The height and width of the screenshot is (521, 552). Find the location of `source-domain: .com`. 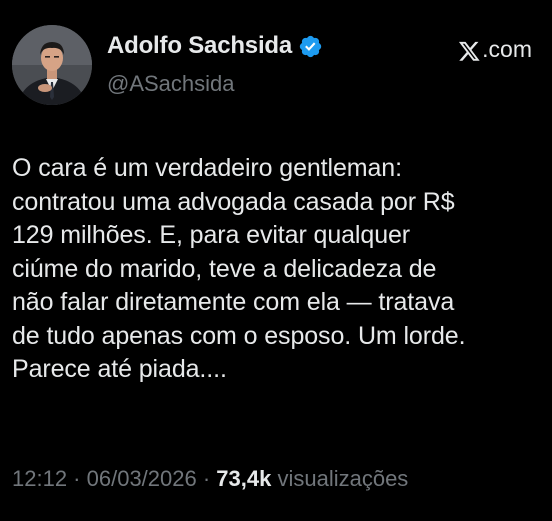

source-domain: .com is located at coordinates (507, 49).